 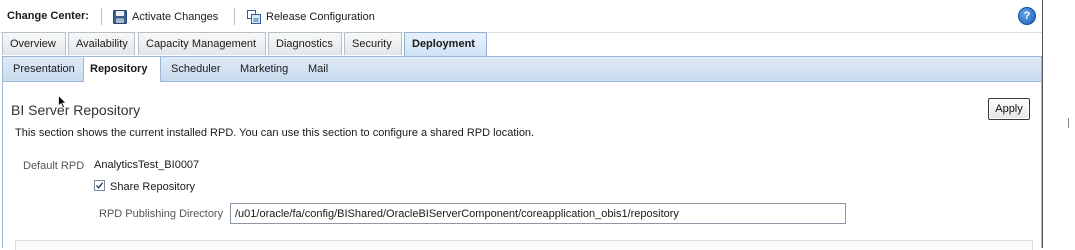 I want to click on subtab-repository: Repository, so click(x=122, y=70).